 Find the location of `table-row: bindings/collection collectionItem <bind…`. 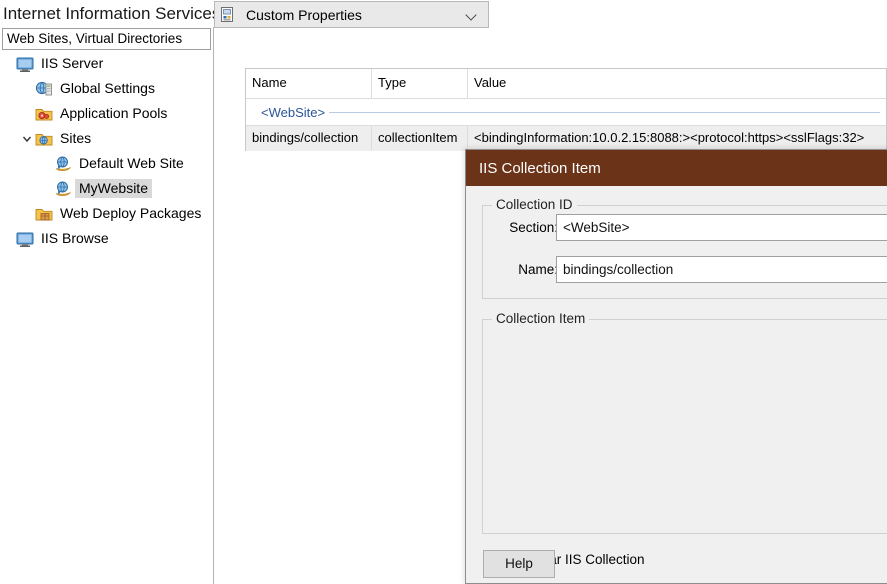

table-row: bindings/collection collectionItem <bind… is located at coordinates (566, 138).